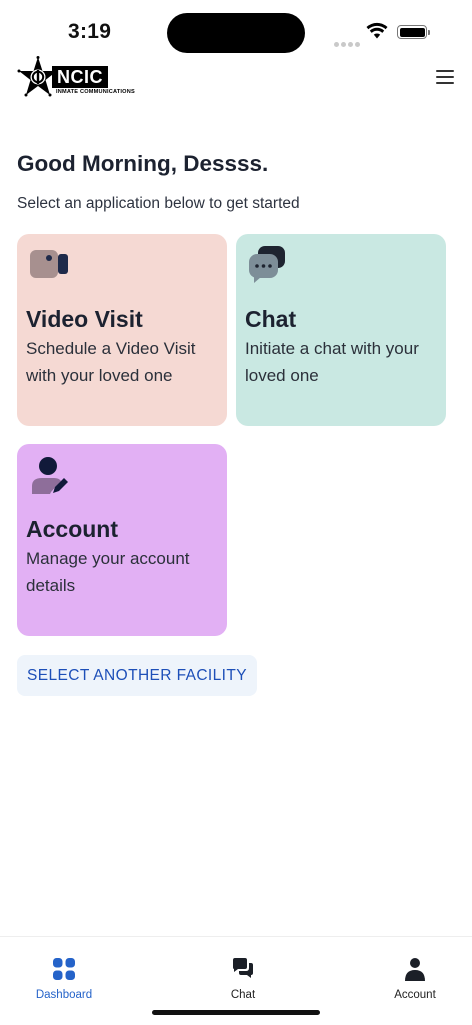 The image size is (472, 1025). I want to click on account-card: Account Manage your account details, so click(122, 540).